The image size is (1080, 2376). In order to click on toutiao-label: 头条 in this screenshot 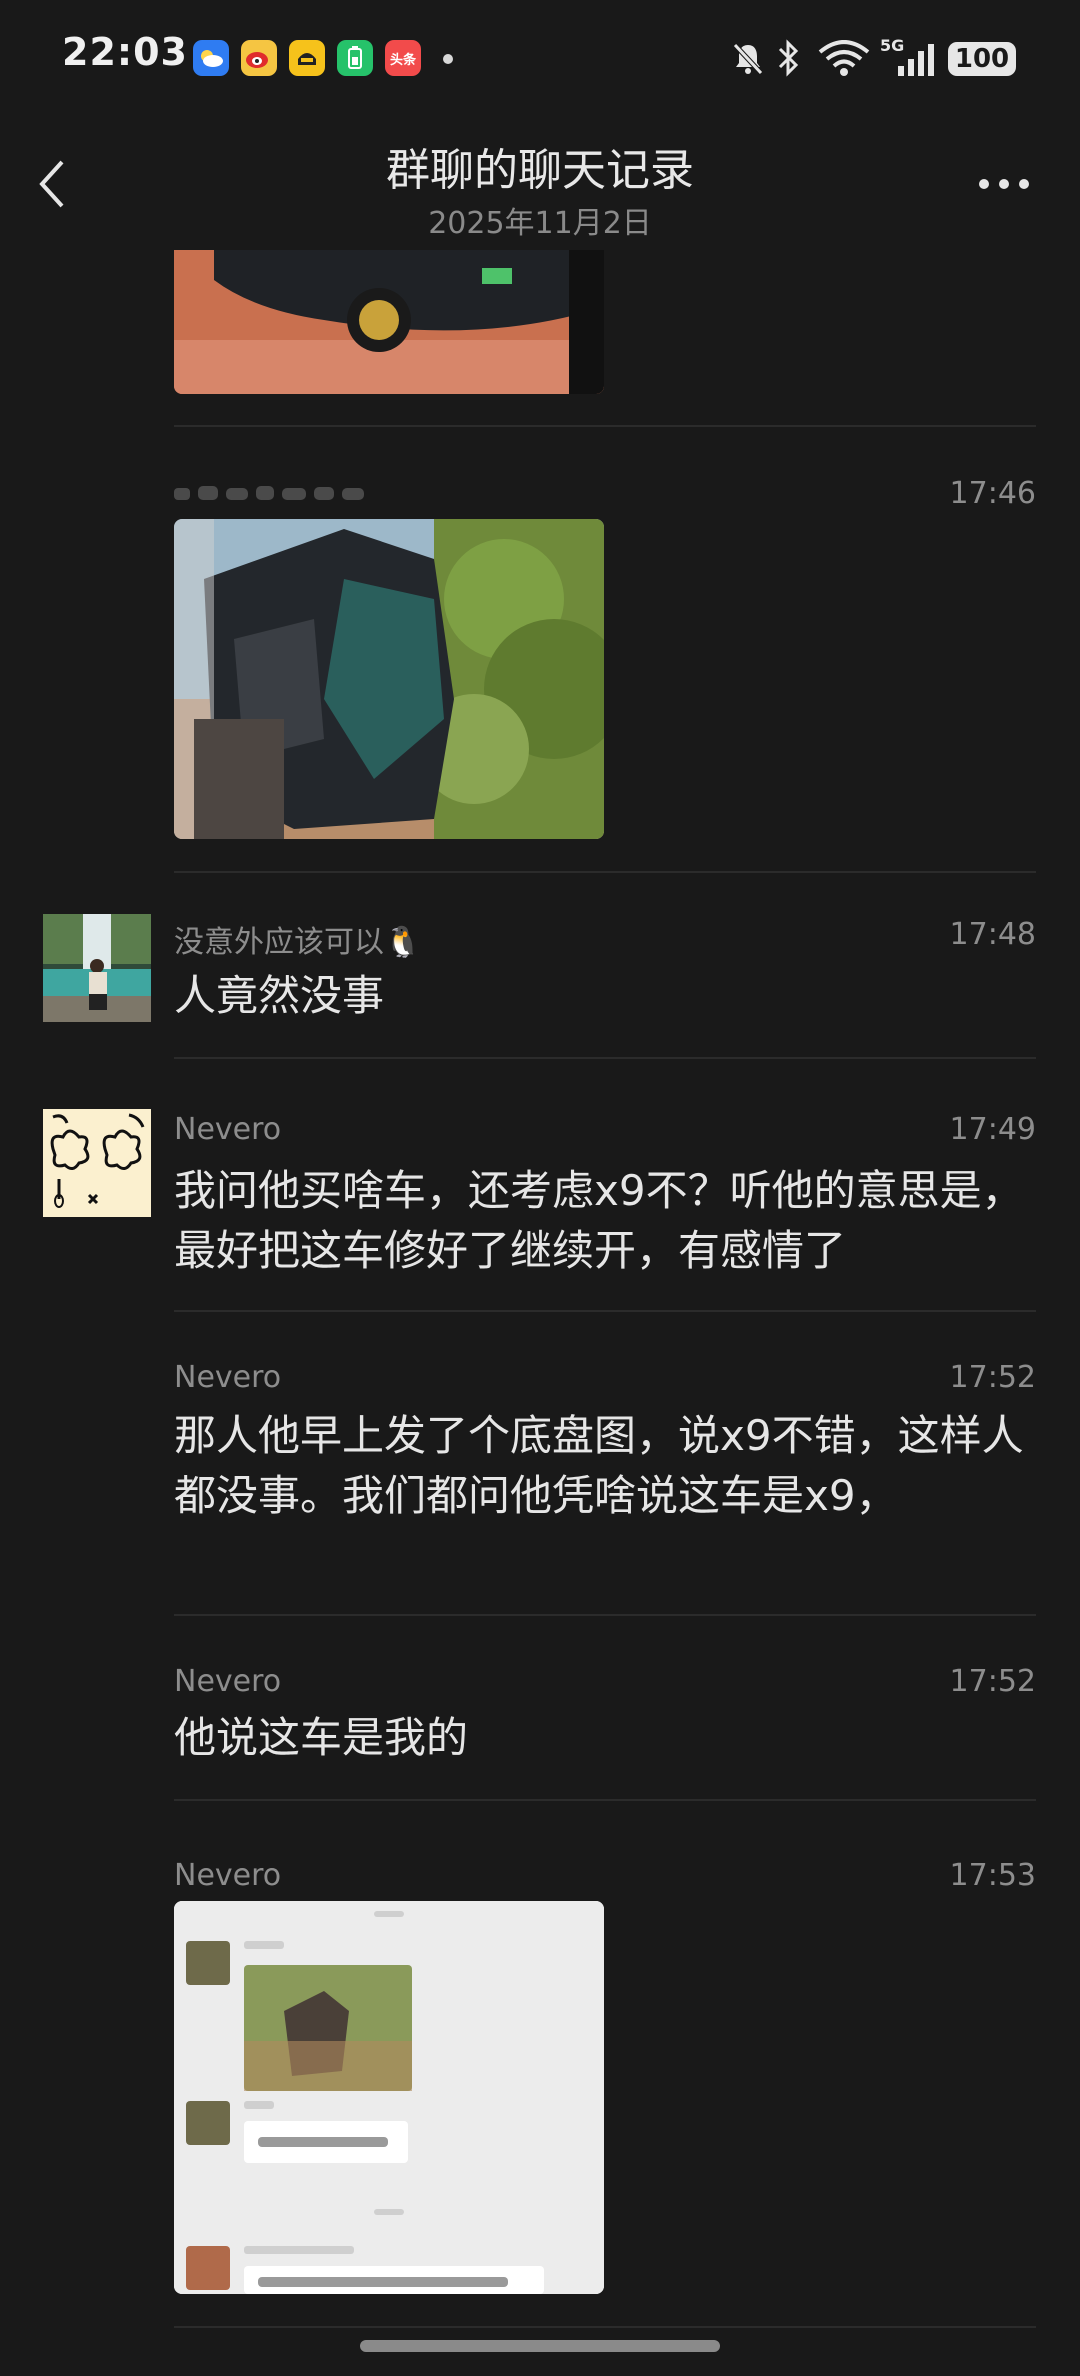, I will do `click(402, 60)`.